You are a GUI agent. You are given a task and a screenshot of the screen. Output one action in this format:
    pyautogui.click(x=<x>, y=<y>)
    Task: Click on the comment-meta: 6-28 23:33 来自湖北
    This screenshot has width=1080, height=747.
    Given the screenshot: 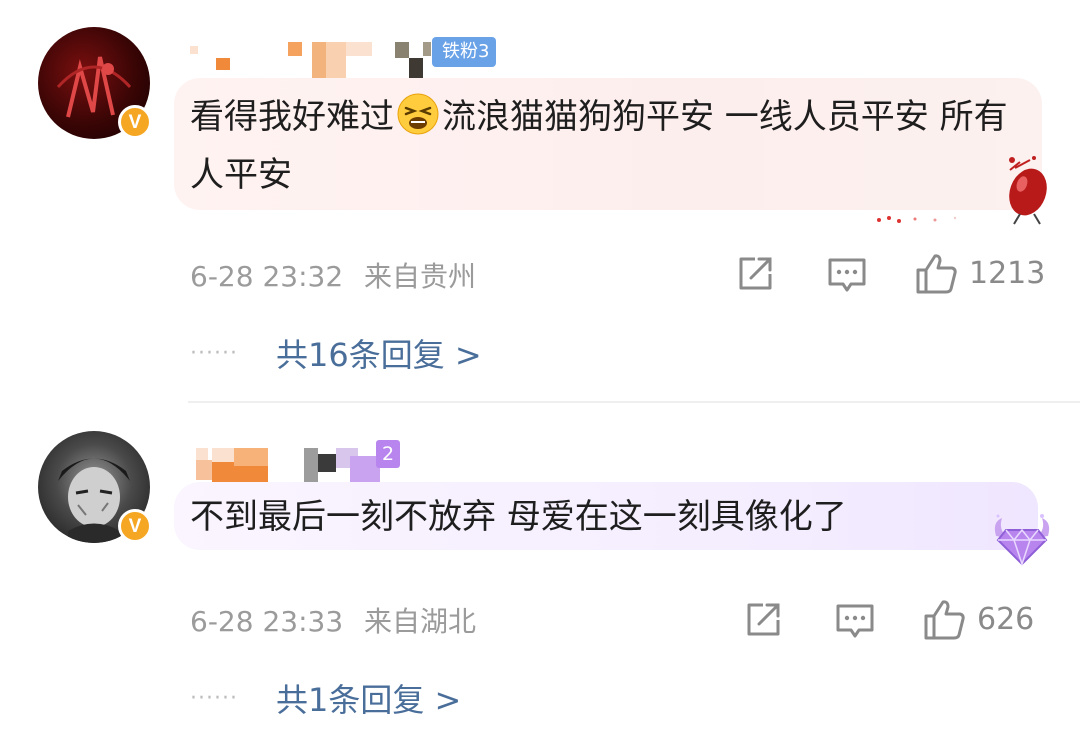 What is the action you would take?
    pyautogui.click(x=333, y=620)
    